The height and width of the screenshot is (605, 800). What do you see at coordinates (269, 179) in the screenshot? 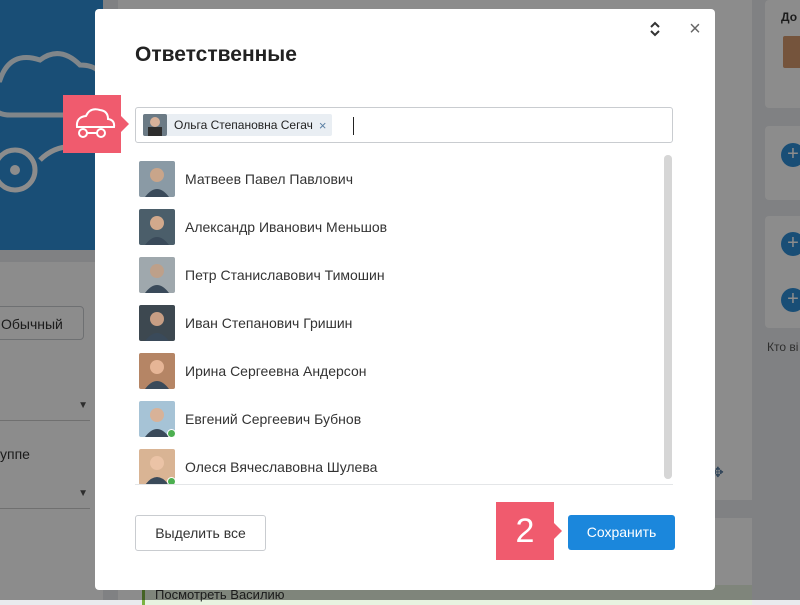
I see `person-name: Матвеев Павел Павлович` at bounding box center [269, 179].